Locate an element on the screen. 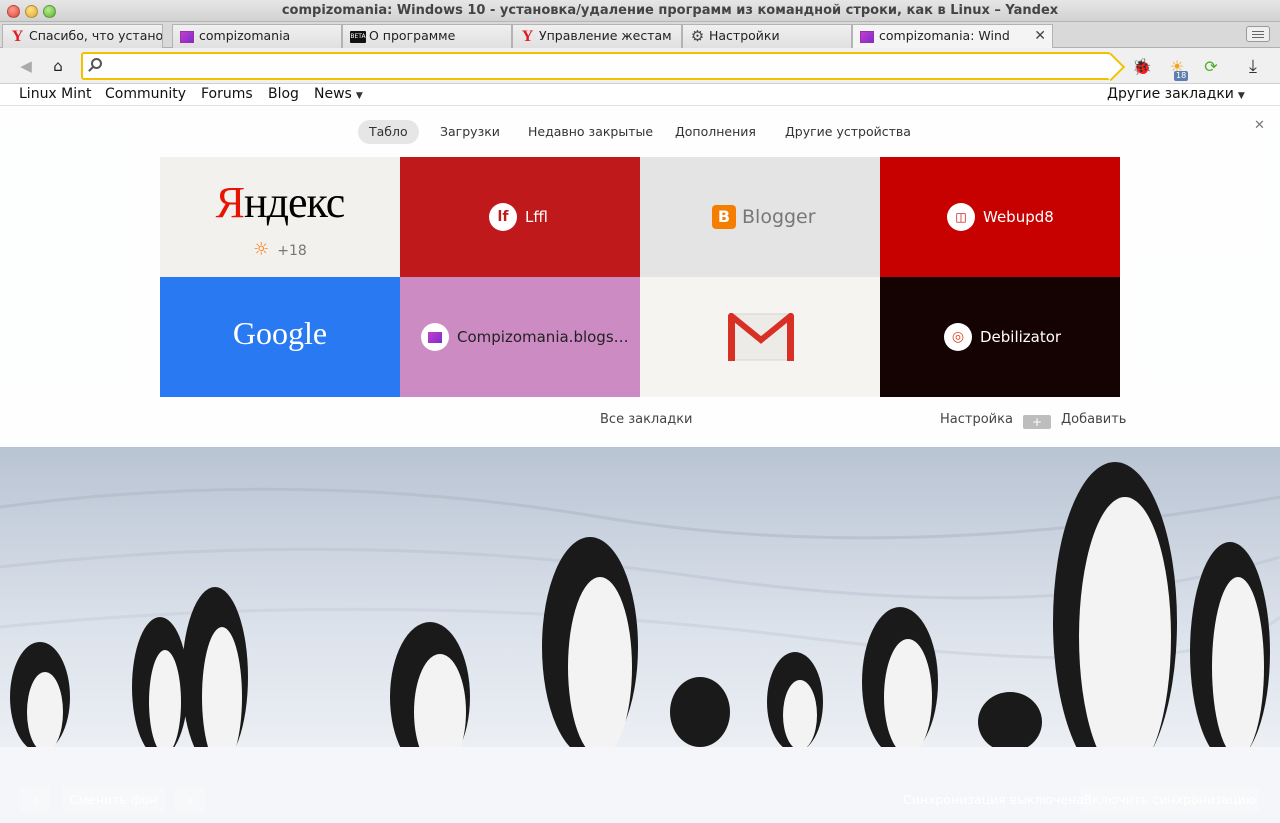  tile-google: Google is located at coordinates (280, 337).